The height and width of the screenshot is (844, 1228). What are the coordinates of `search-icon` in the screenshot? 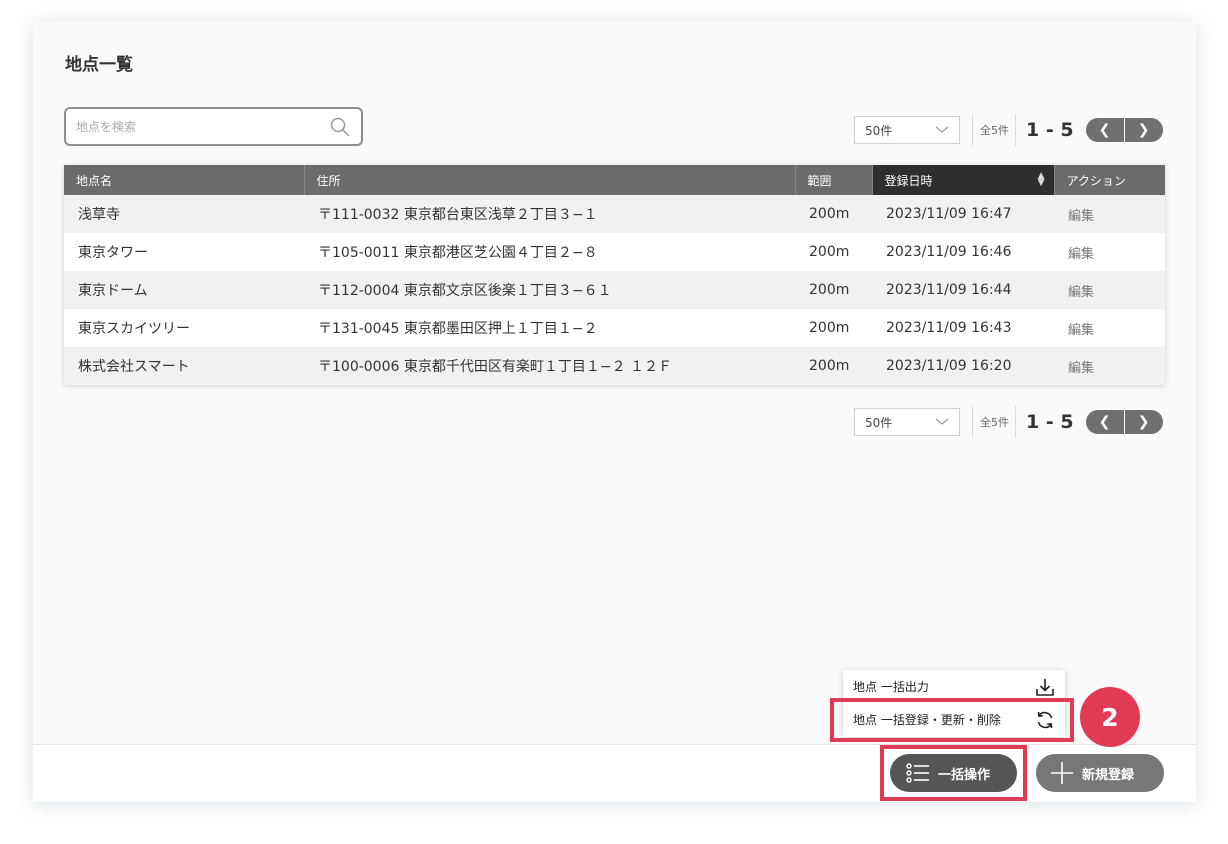 It's located at (340, 127).